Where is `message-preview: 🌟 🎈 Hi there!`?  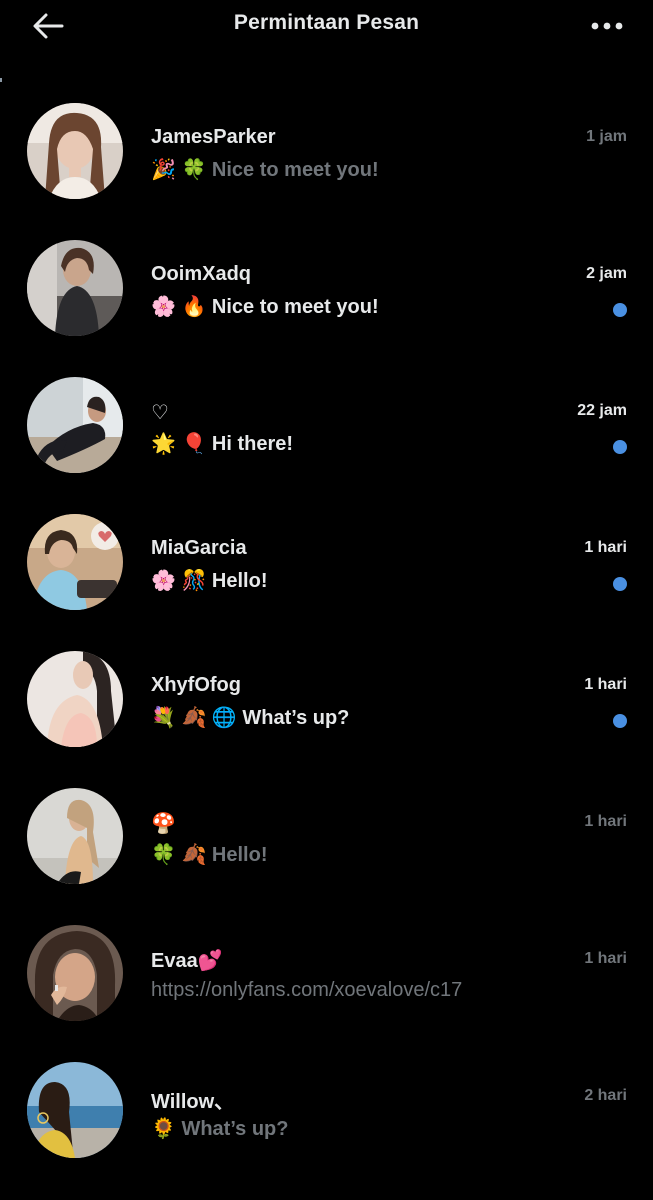 message-preview: 🌟 🎈 Hi there! is located at coordinates (222, 444).